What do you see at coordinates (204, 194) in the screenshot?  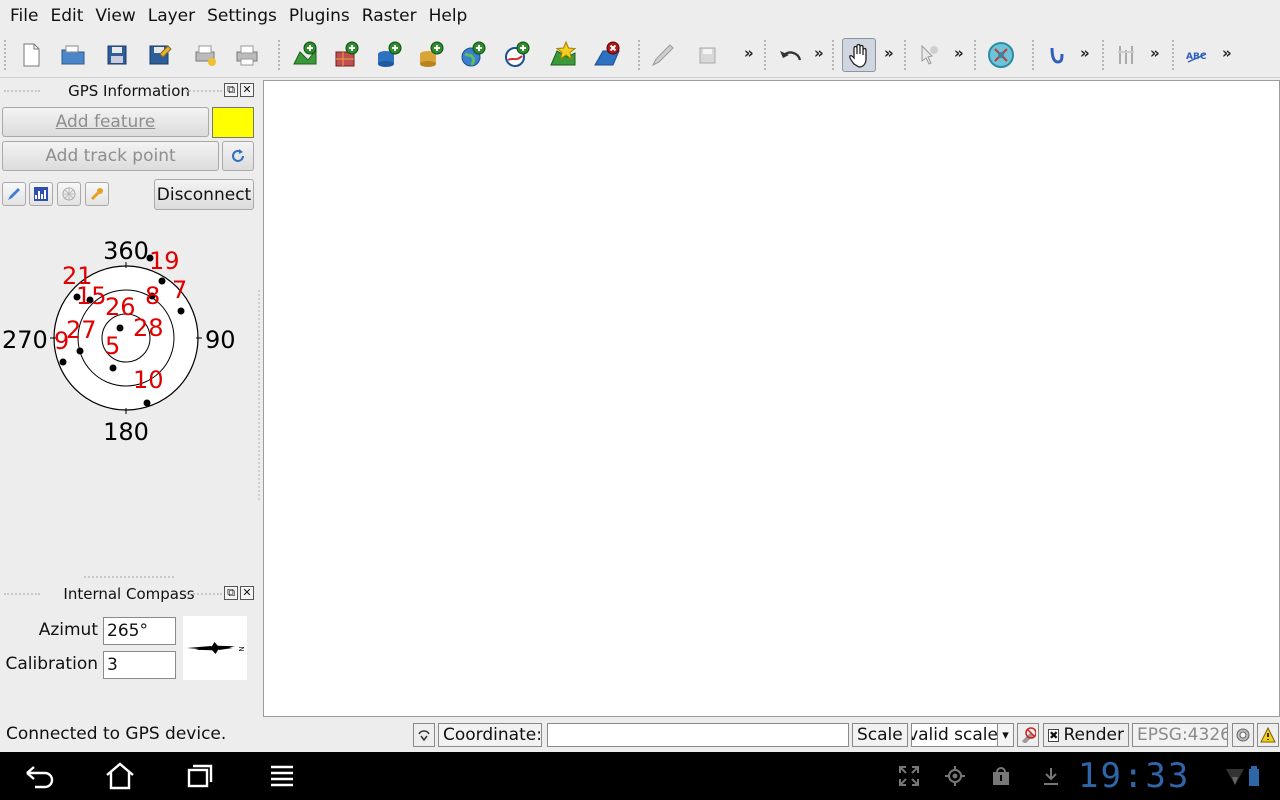 I see `disconnect-button: Disconnect` at bounding box center [204, 194].